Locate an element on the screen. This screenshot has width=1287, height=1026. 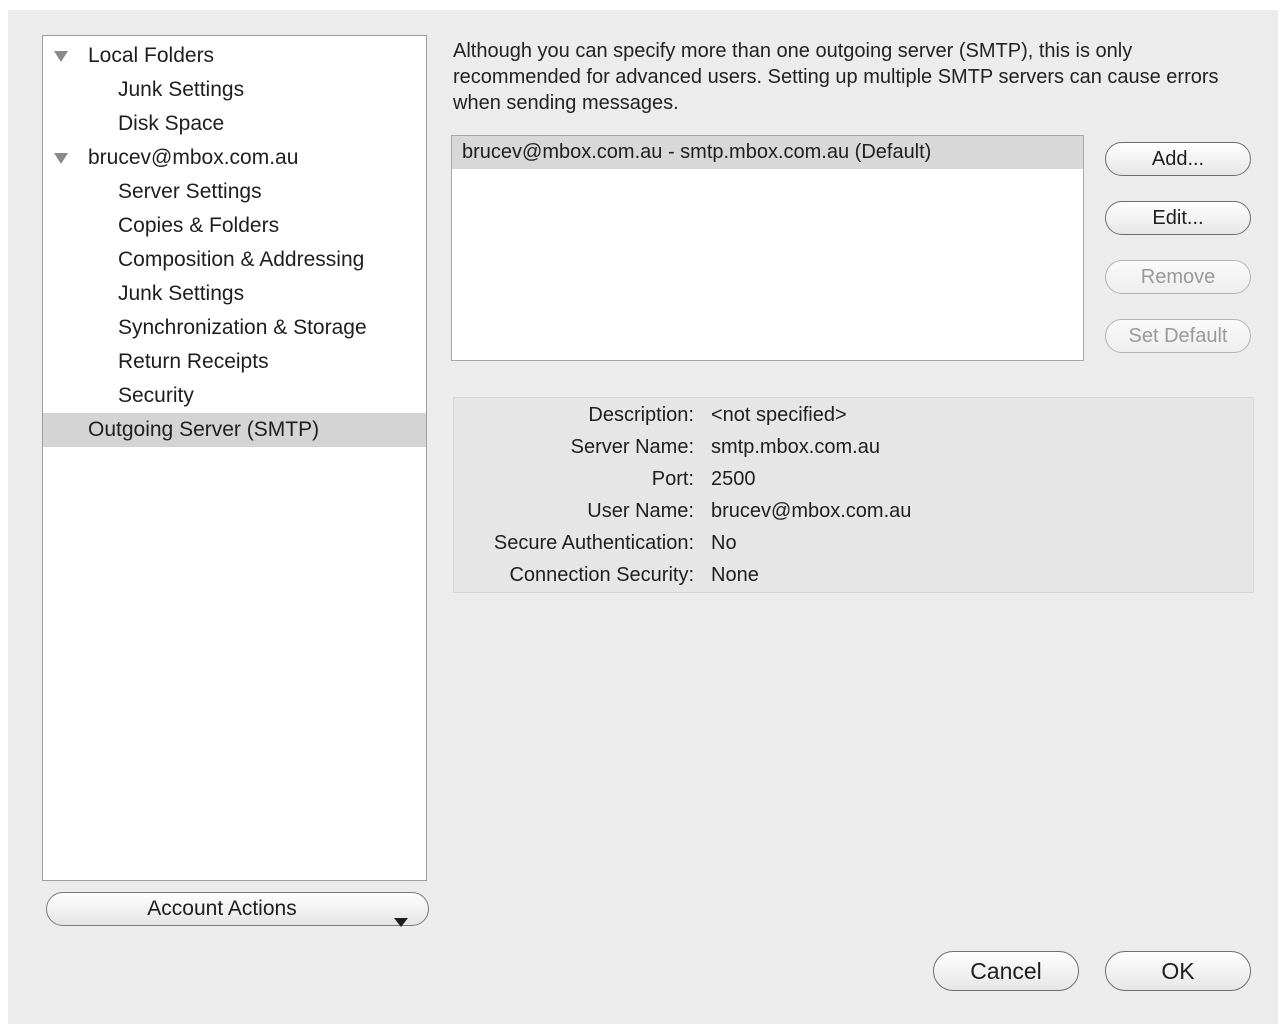
account-actions-label: Account Actions is located at coordinates (222, 908).